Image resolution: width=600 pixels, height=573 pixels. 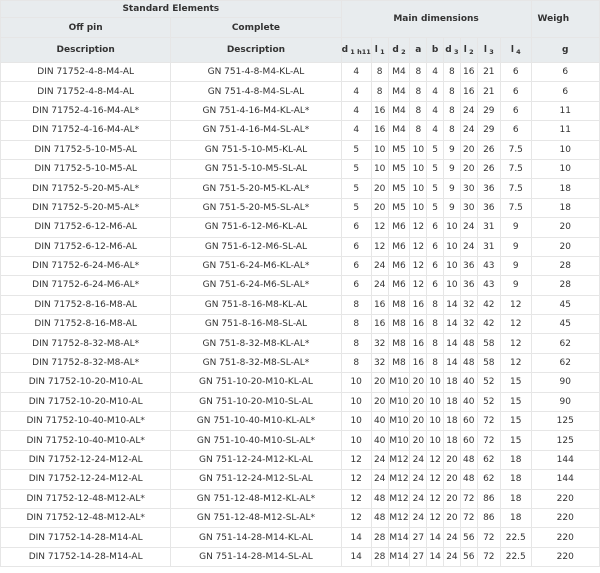 What do you see at coordinates (489, 188) in the screenshot?
I see `dimension-cell: 36` at bounding box center [489, 188].